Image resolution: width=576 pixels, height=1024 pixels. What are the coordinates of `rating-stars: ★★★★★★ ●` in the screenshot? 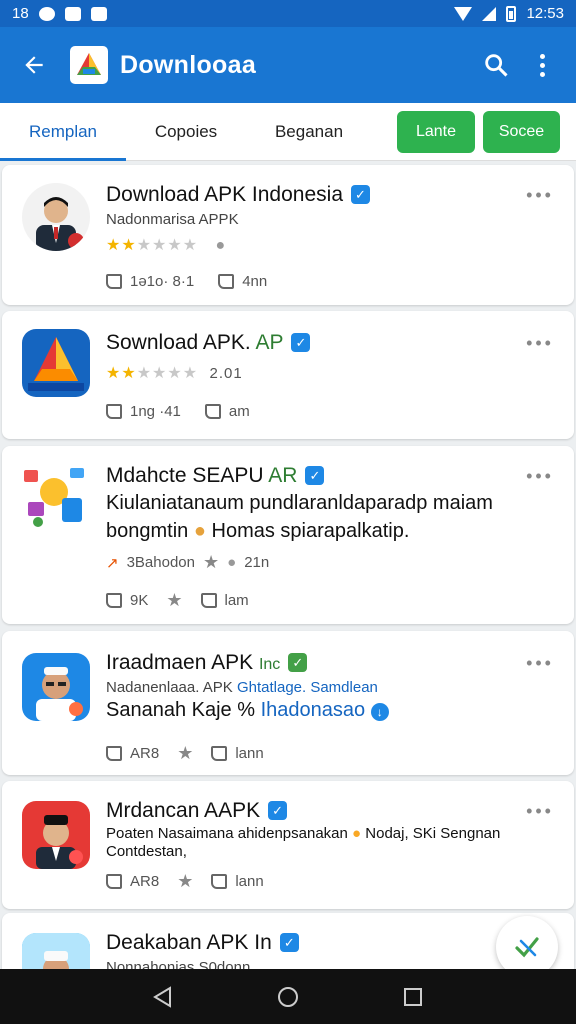 It's located at (166, 245).